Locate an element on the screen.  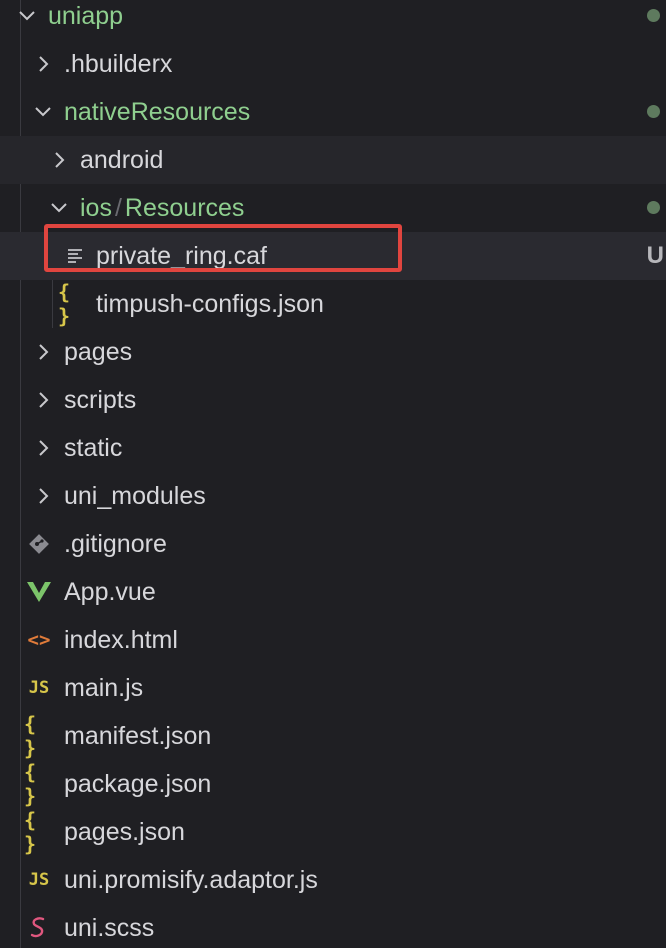
explorer-item-label: index.html is located at coordinates (121, 640).